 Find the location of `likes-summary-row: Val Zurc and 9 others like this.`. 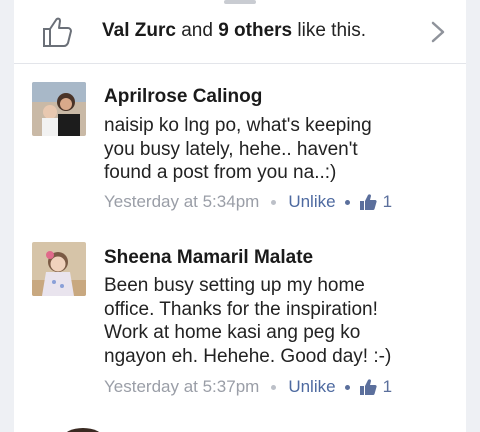

likes-summary-row: Val Zurc and 9 others like this. is located at coordinates (240, 32).